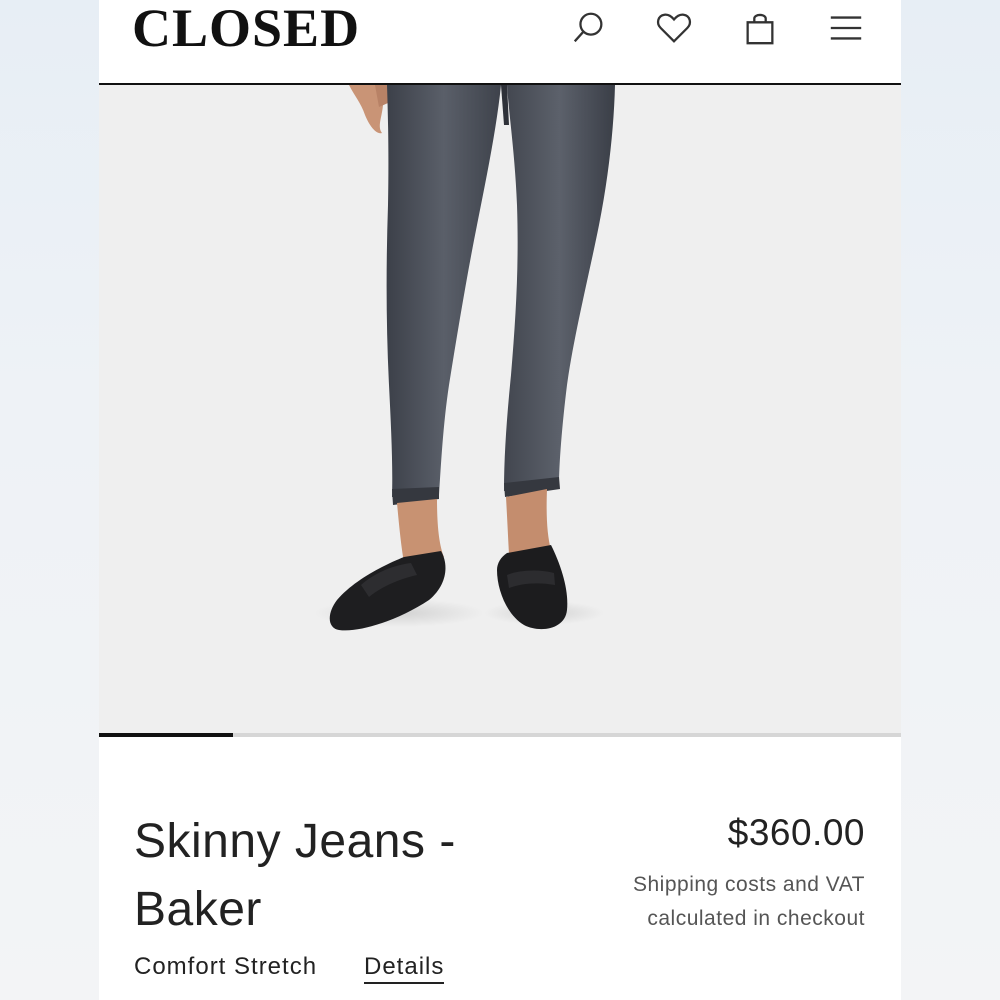  I want to click on fit-label: Comfort Stretch, so click(226, 966).